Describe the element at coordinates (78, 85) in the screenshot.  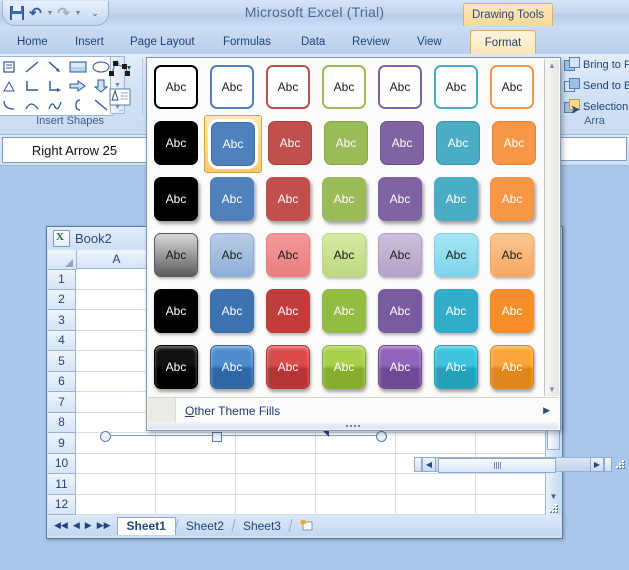
I see `right-arrow-shape-icon` at that location.